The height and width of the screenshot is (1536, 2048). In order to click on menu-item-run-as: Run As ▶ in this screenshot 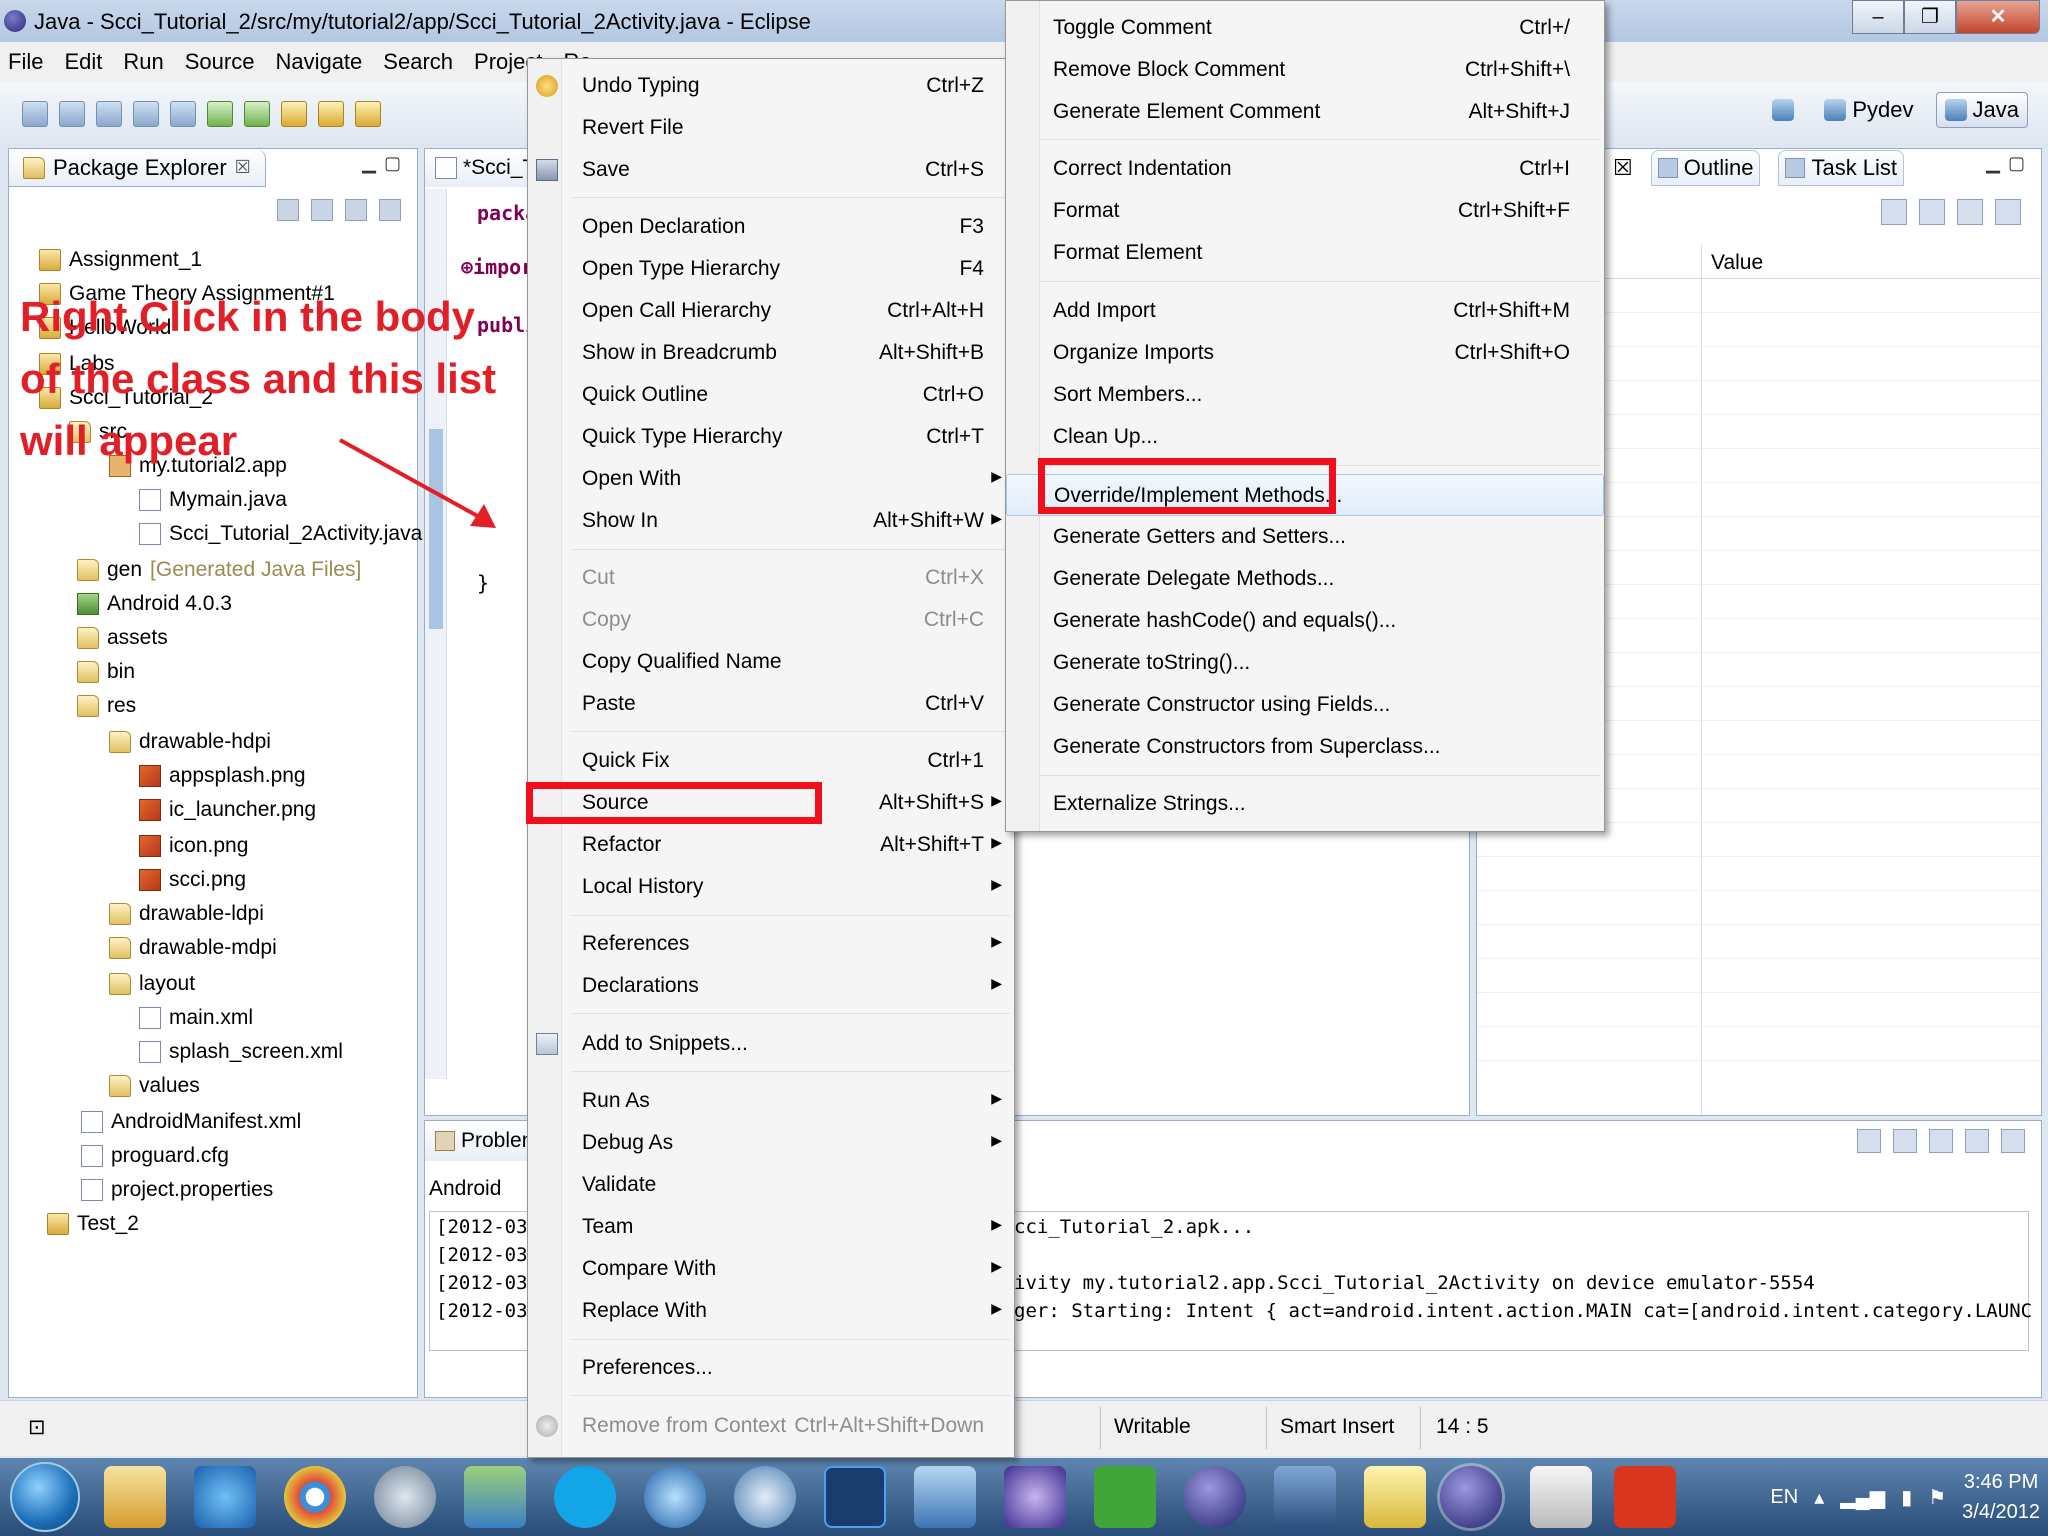, I will do `click(771, 1101)`.